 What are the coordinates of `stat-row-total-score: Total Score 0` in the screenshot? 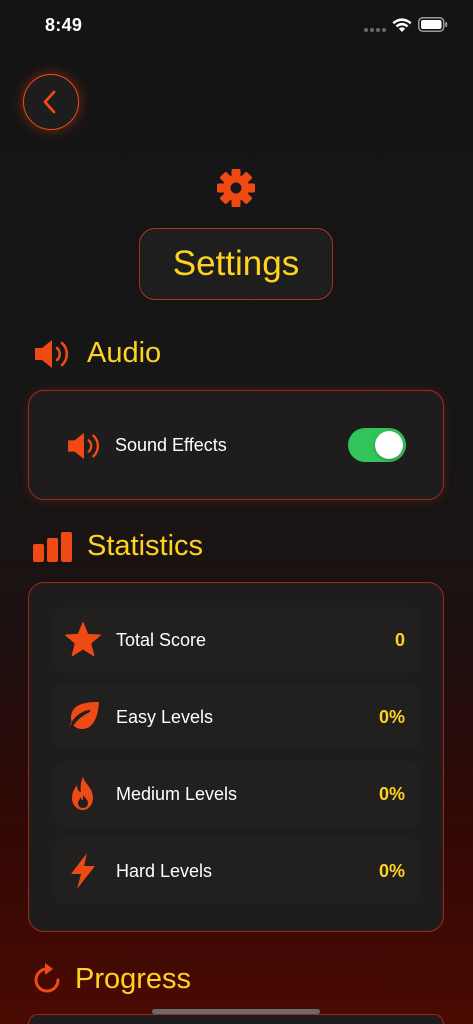 It's located at (237, 640).